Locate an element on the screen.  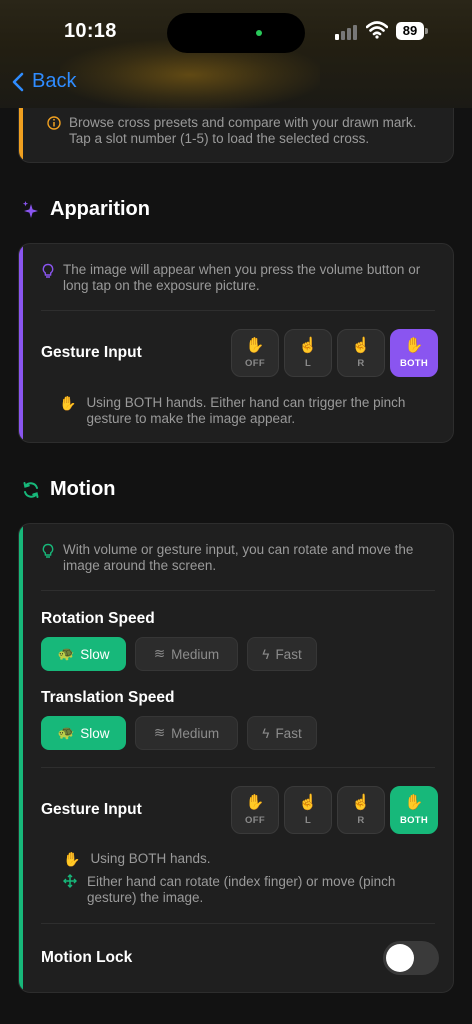
battery-icon: 89 is located at coordinates (412, 31).